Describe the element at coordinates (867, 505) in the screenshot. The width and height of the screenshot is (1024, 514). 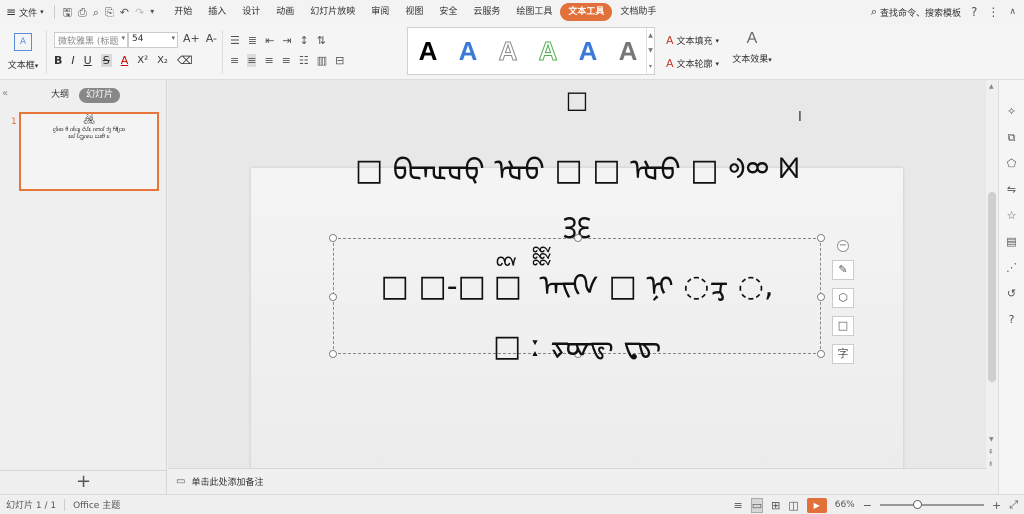
I see `zoom-out-icon: −` at that location.